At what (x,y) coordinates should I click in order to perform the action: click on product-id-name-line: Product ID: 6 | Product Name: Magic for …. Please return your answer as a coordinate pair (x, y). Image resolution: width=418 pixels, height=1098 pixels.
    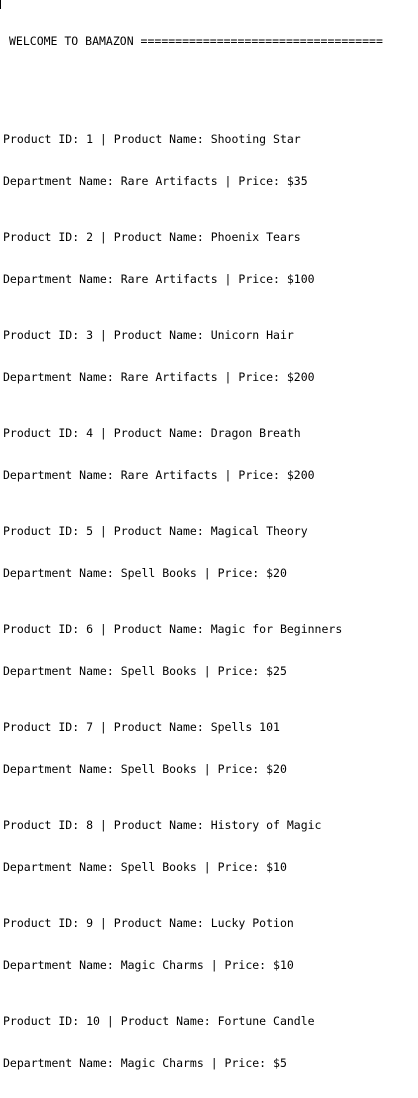
    Looking at the image, I should click on (173, 629).